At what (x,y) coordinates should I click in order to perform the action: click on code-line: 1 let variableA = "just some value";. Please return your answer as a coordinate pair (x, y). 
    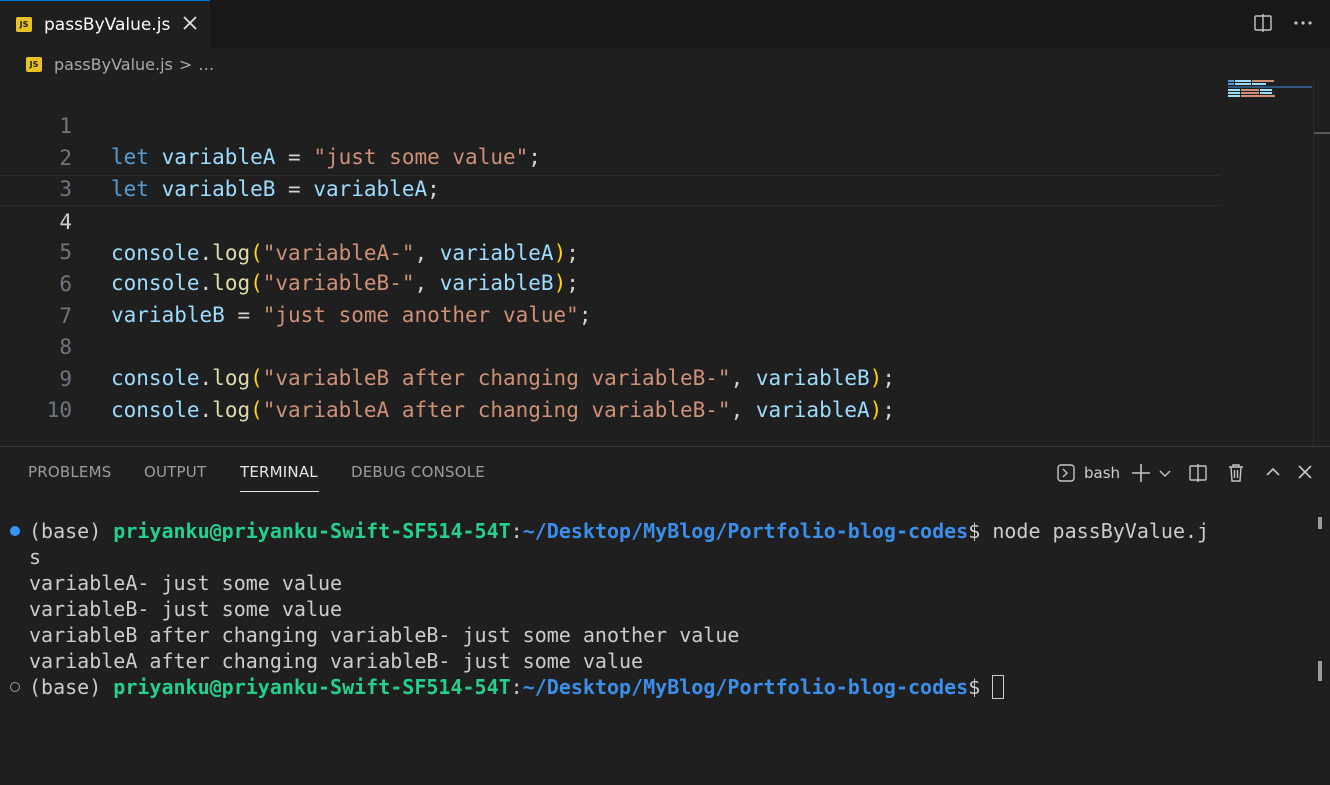
    Looking at the image, I should click on (610, 124).